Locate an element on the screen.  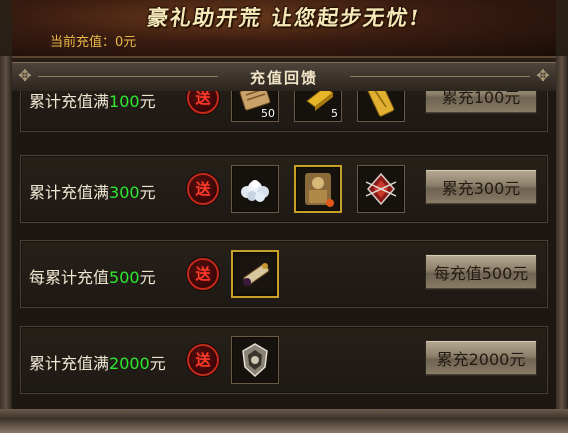
reward-item-slot: 50 is located at coordinates (255, 106).